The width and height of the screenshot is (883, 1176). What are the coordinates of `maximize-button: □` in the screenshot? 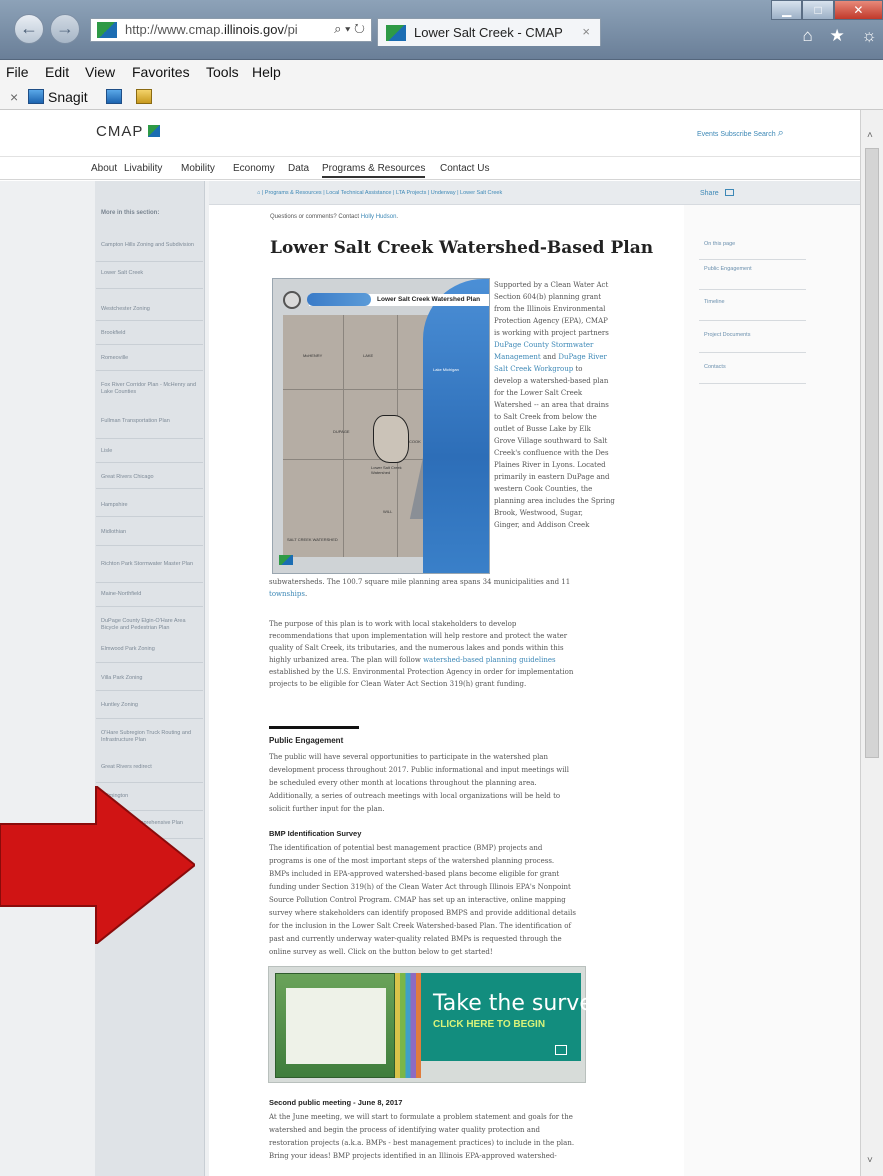 It's located at (818, 10).